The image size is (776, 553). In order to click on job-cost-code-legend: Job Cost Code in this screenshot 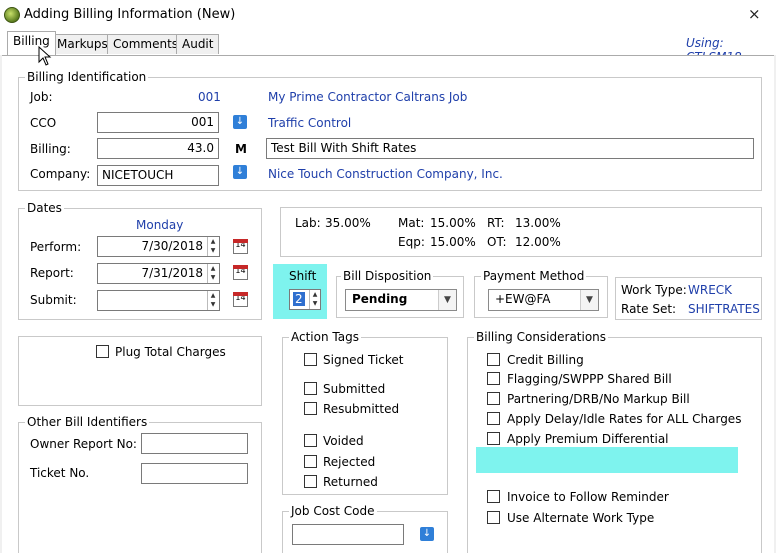, I will do `click(333, 511)`.